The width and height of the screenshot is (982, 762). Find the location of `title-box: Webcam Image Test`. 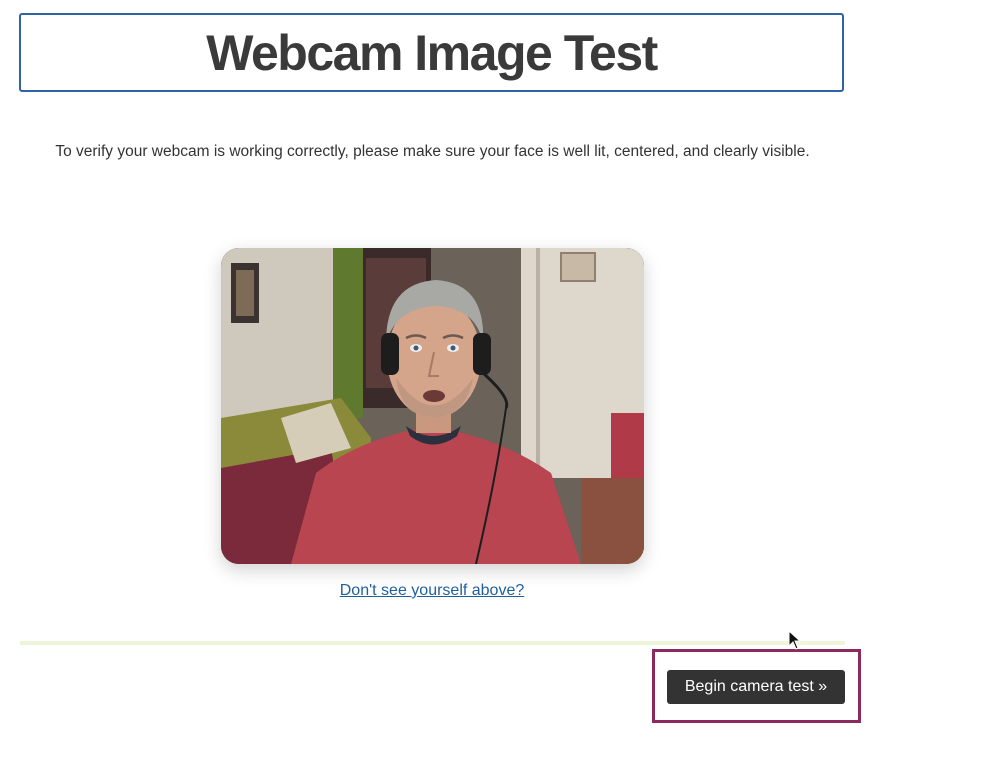

title-box: Webcam Image Test is located at coordinates (431, 52).